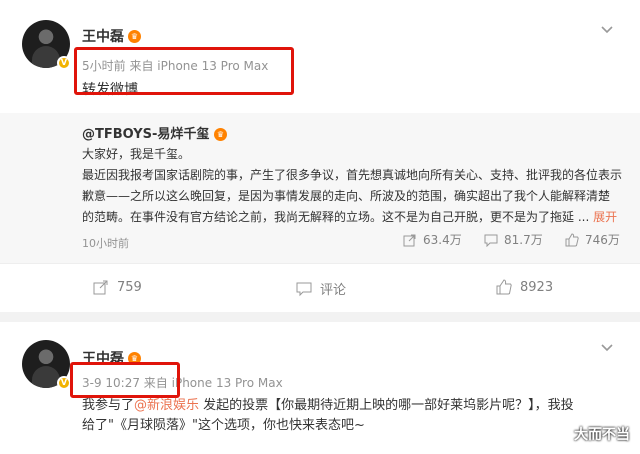 The width and height of the screenshot is (640, 454). I want to click on mention-link: @新浪娱乐, so click(166, 405).